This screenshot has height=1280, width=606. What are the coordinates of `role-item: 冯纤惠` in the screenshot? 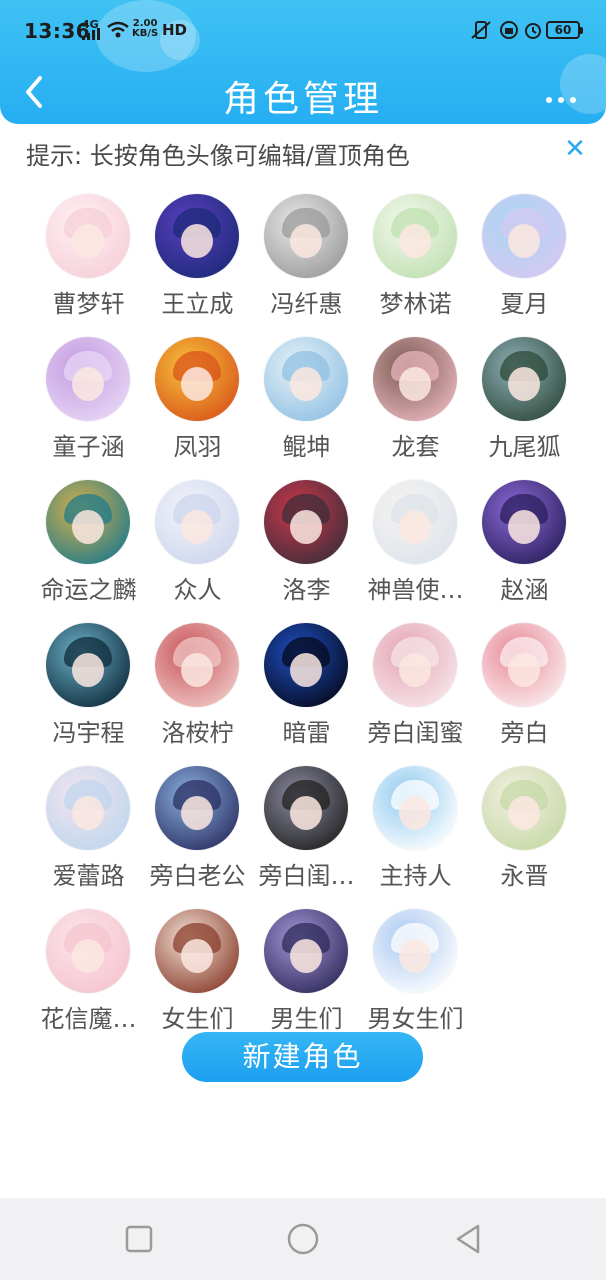 It's located at (306, 263).